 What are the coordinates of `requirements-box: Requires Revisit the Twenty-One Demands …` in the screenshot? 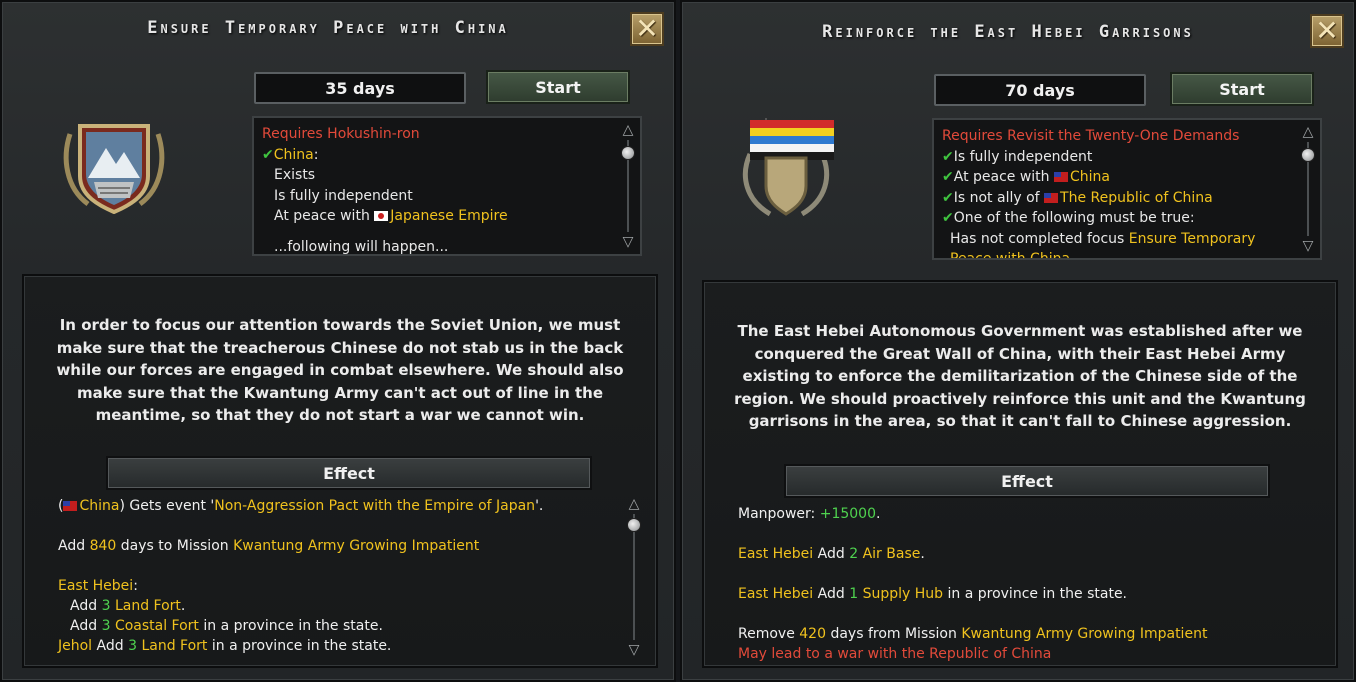 It's located at (1127, 189).